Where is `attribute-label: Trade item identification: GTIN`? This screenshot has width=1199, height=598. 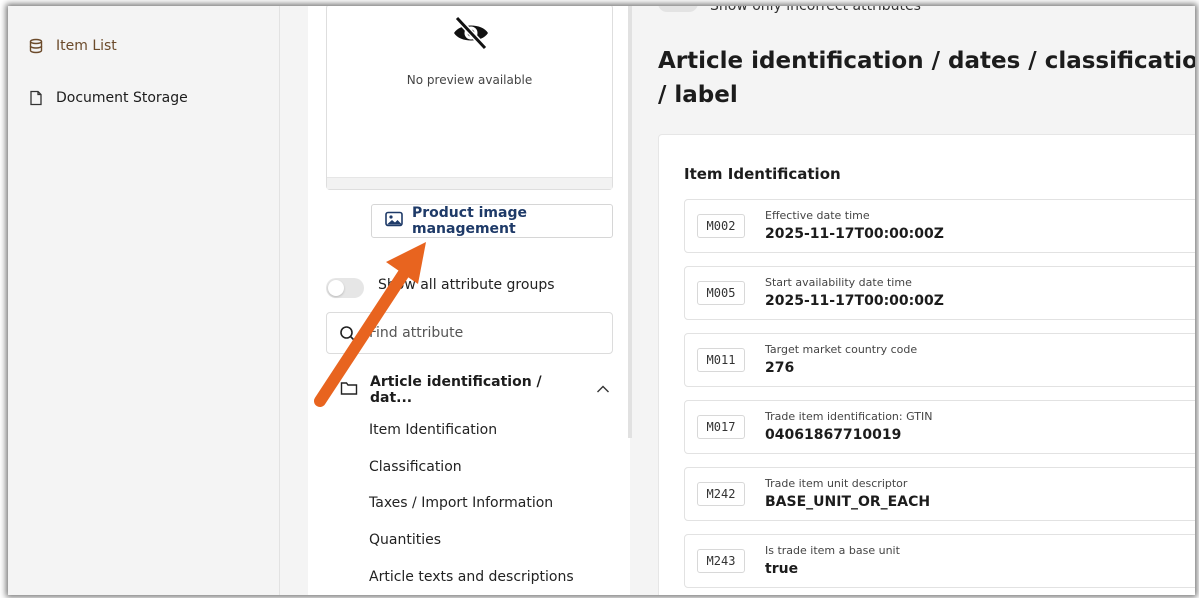 attribute-label: Trade item identification: GTIN is located at coordinates (849, 416).